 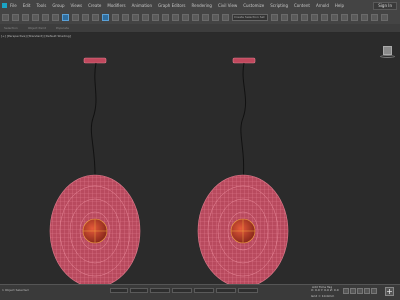 What do you see at coordinates (171, 5) in the screenshot?
I see `menu-item-graph-editors: Graph Editors` at bounding box center [171, 5].